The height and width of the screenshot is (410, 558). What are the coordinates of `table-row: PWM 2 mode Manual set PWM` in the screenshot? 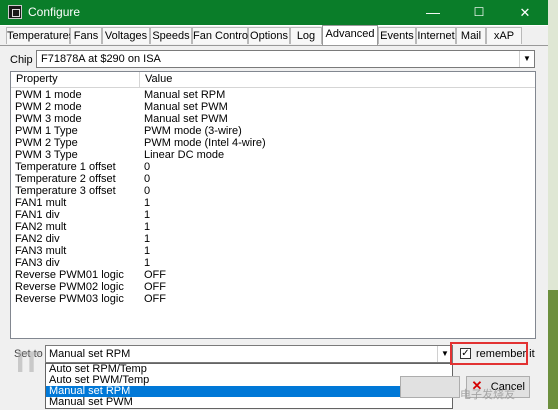 It's located at (273, 107).